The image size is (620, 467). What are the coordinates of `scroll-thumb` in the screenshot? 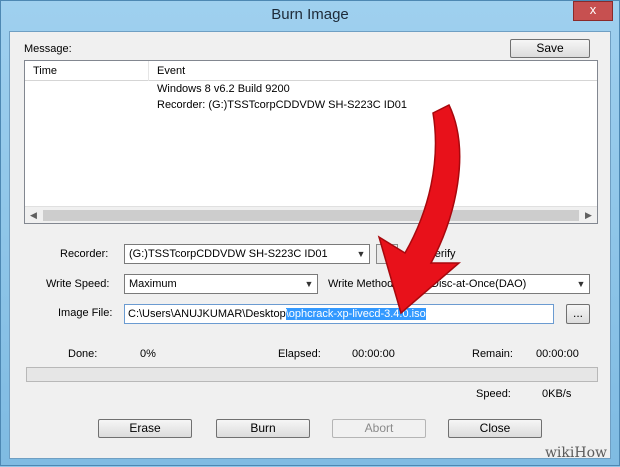 It's located at (311, 215).